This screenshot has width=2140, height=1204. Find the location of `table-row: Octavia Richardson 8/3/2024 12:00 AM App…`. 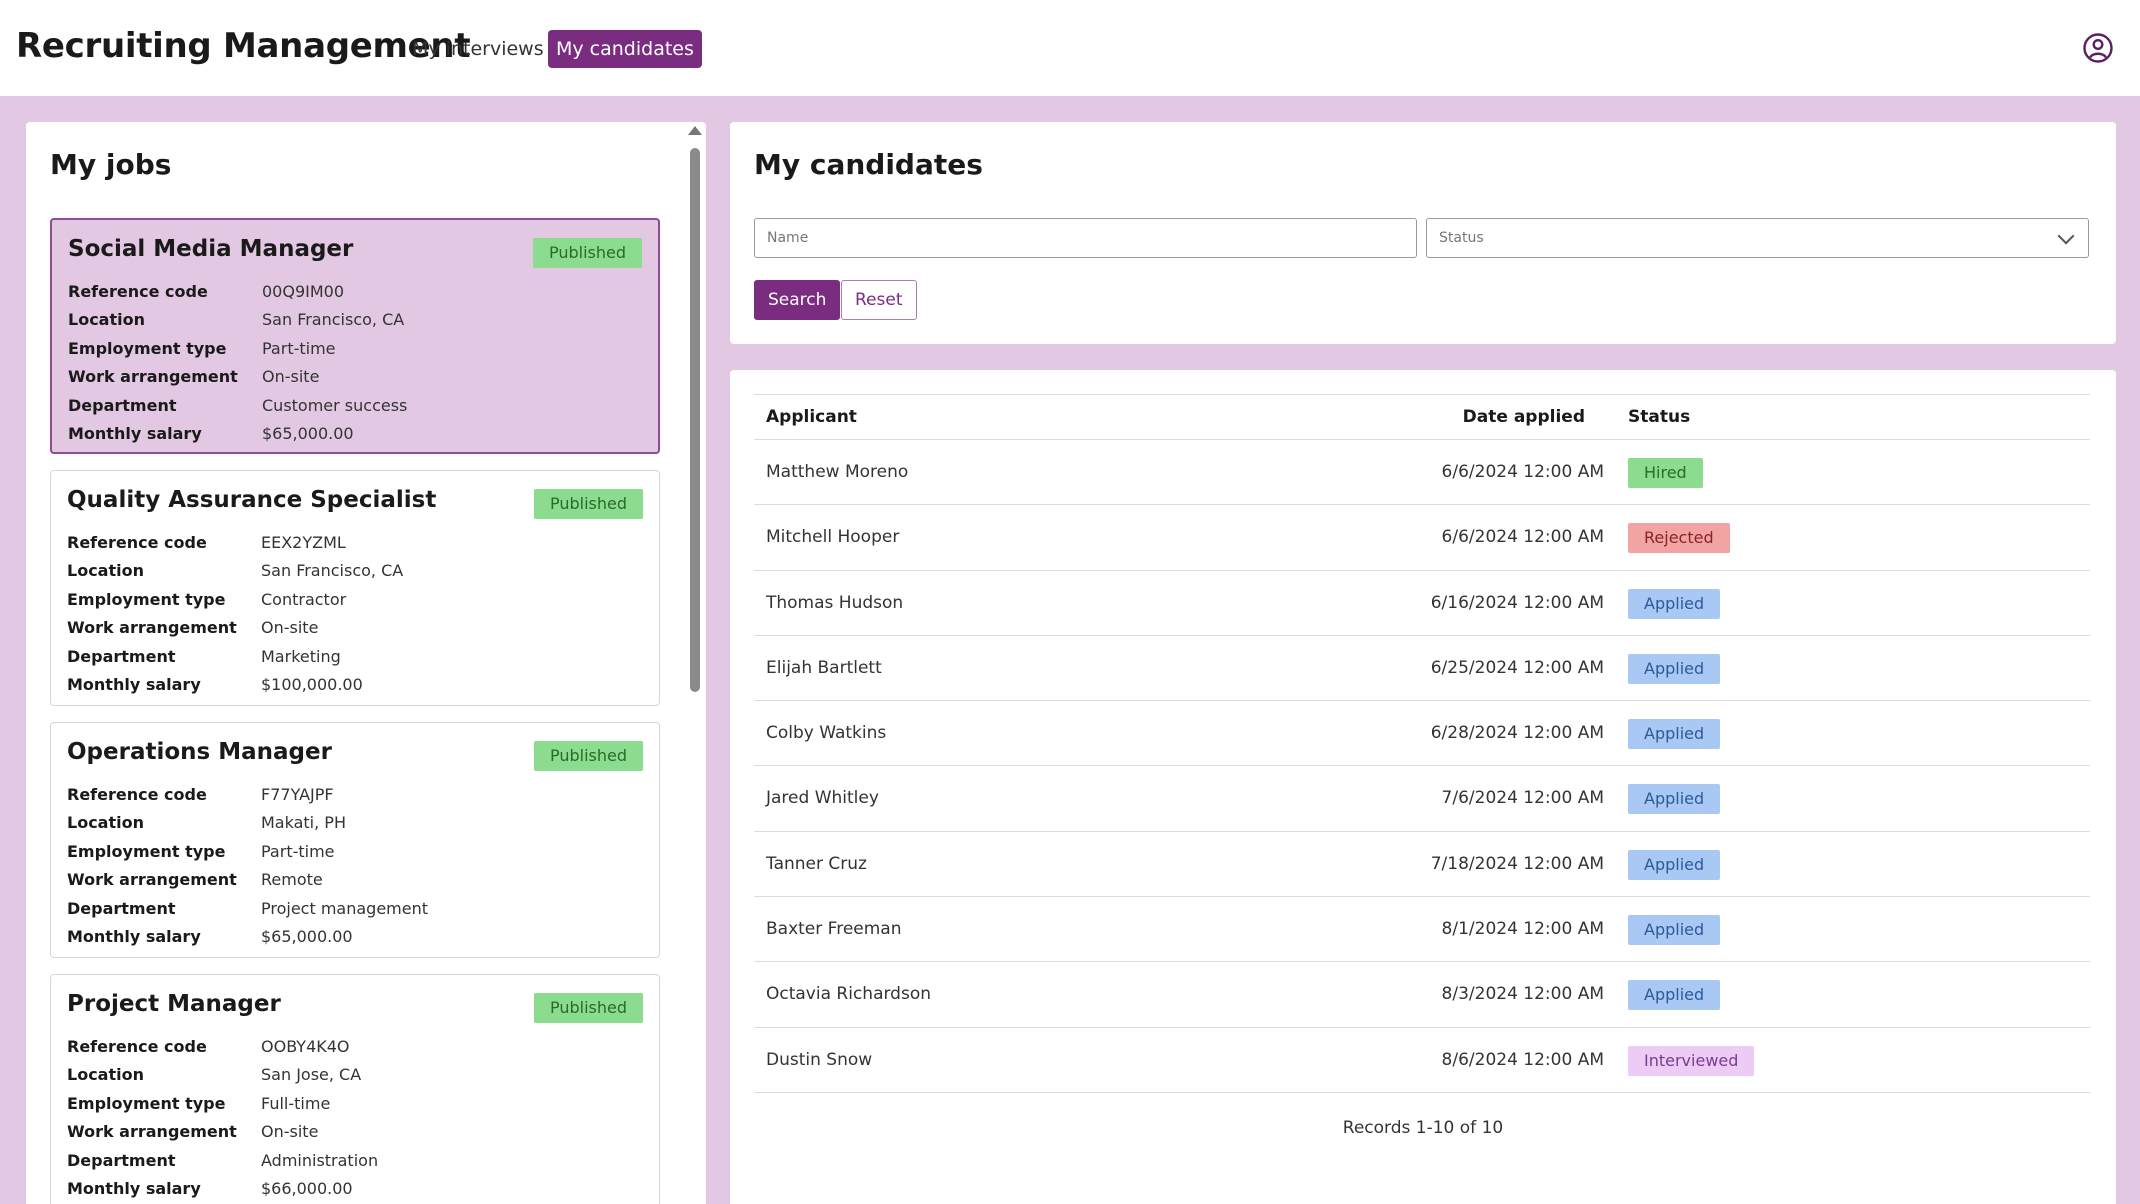

table-row: Octavia Richardson 8/3/2024 12:00 AM App… is located at coordinates (1422, 995).